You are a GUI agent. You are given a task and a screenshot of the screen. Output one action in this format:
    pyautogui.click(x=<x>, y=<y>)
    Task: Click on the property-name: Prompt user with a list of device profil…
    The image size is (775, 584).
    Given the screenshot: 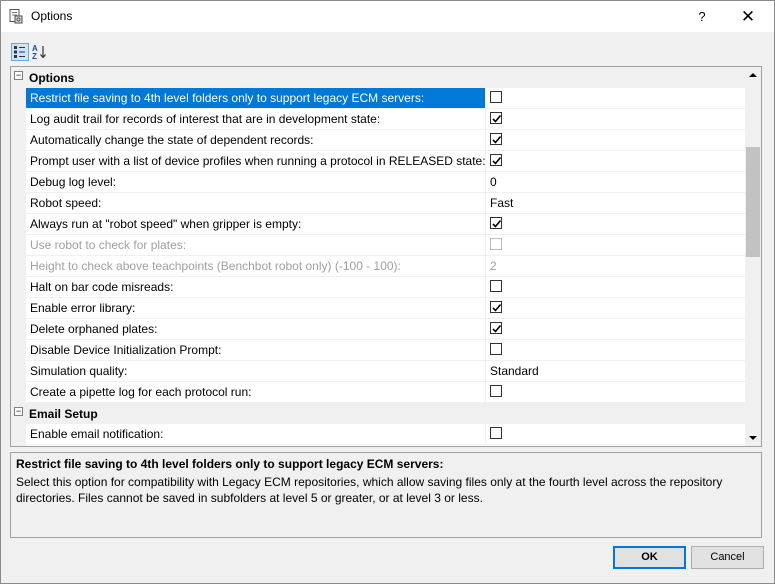 What is the action you would take?
    pyautogui.click(x=256, y=161)
    